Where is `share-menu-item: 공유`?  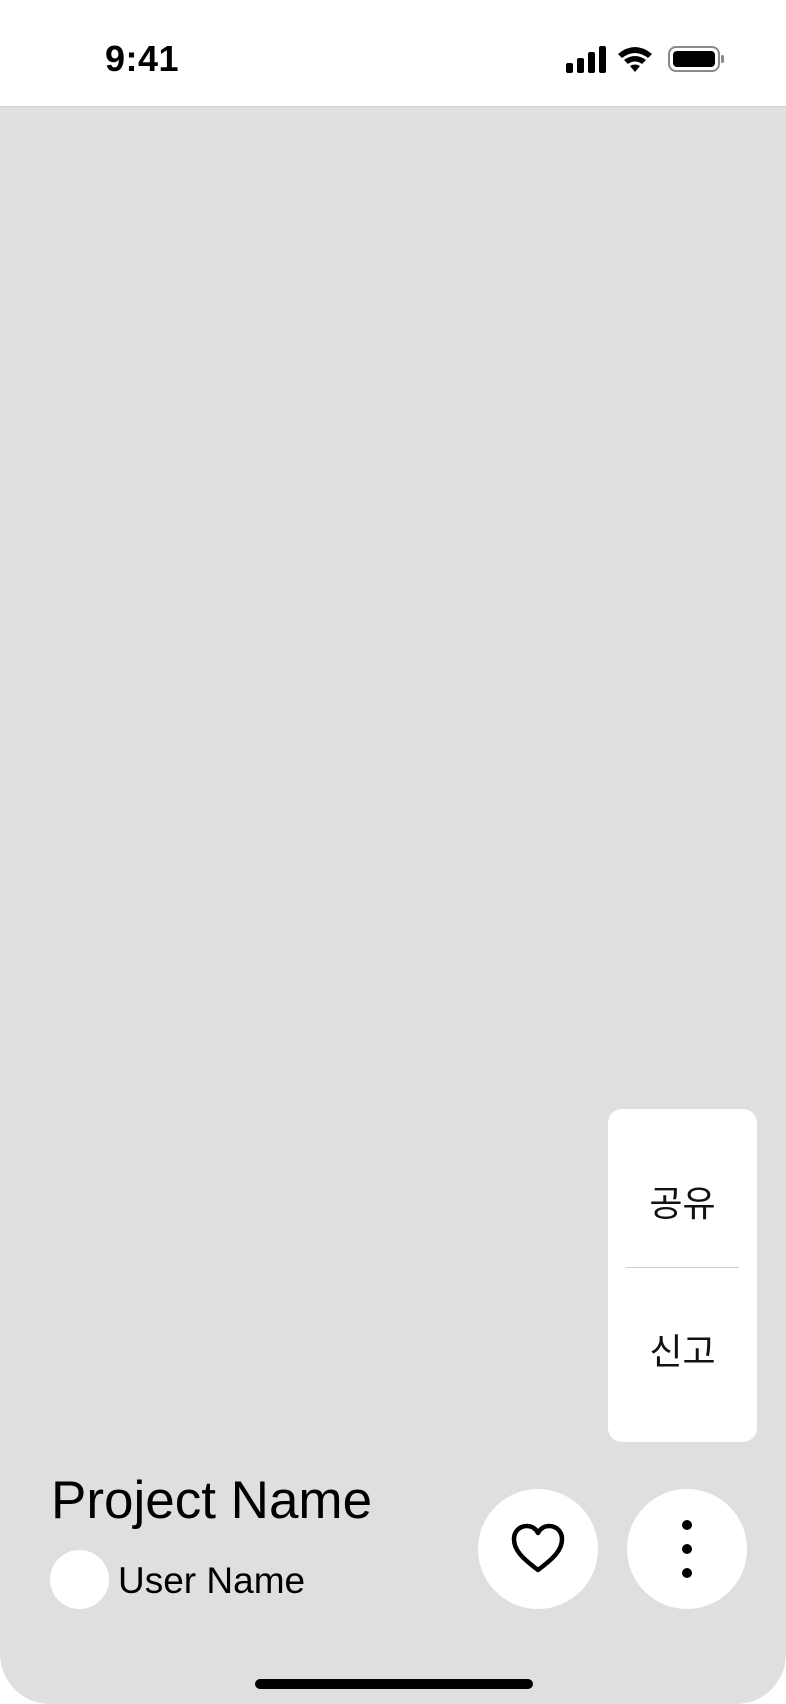
share-menu-item: 공유 is located at coordinates (682, 1201).